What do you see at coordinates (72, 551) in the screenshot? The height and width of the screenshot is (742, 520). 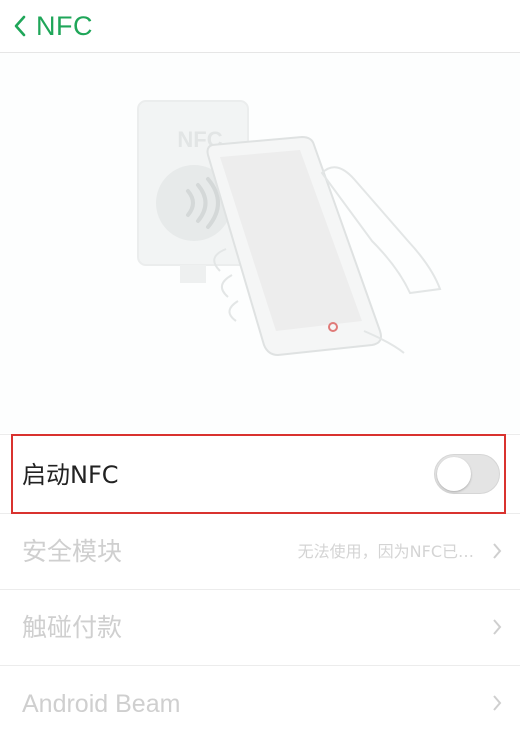 I see `secure-element-label: 安全模块` at bounding box center [72, 551].